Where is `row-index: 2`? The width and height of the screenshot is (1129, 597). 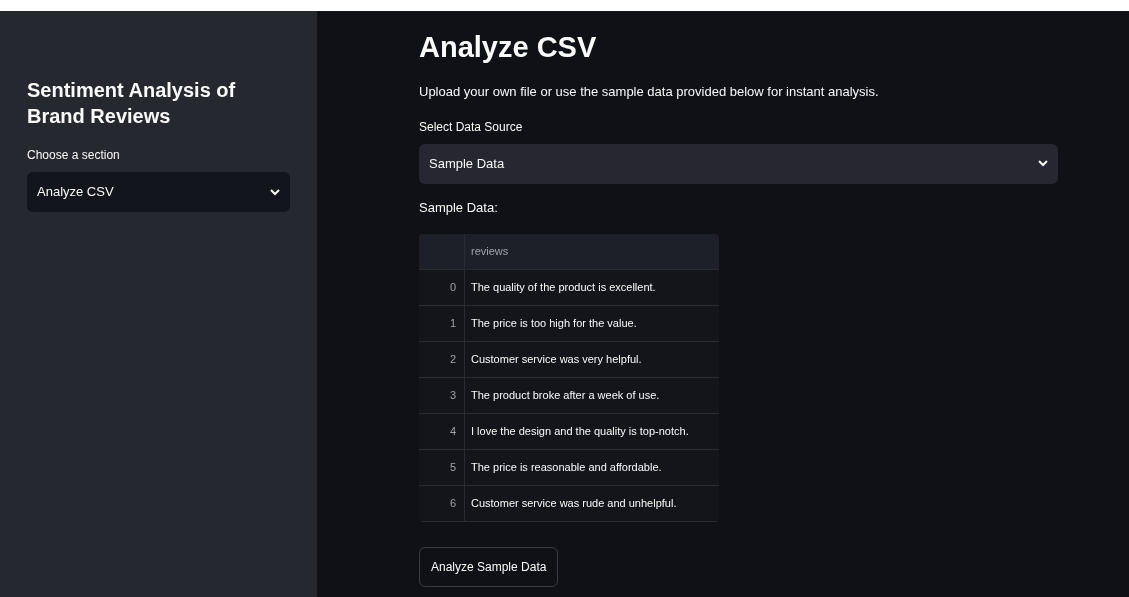
row-index: 2 is located at coordinates (452, 360).